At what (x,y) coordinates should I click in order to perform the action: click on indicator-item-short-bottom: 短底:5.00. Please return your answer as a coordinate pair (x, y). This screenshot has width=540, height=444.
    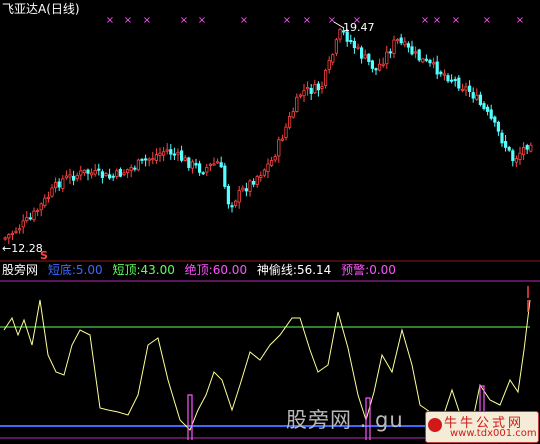
    Looking at the image, I should click on (77, 270).